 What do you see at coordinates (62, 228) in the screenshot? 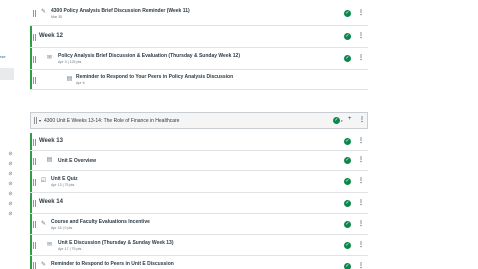
I see `item-meta: Apr 16 | 0 pts` at bounding box center [62, 228].